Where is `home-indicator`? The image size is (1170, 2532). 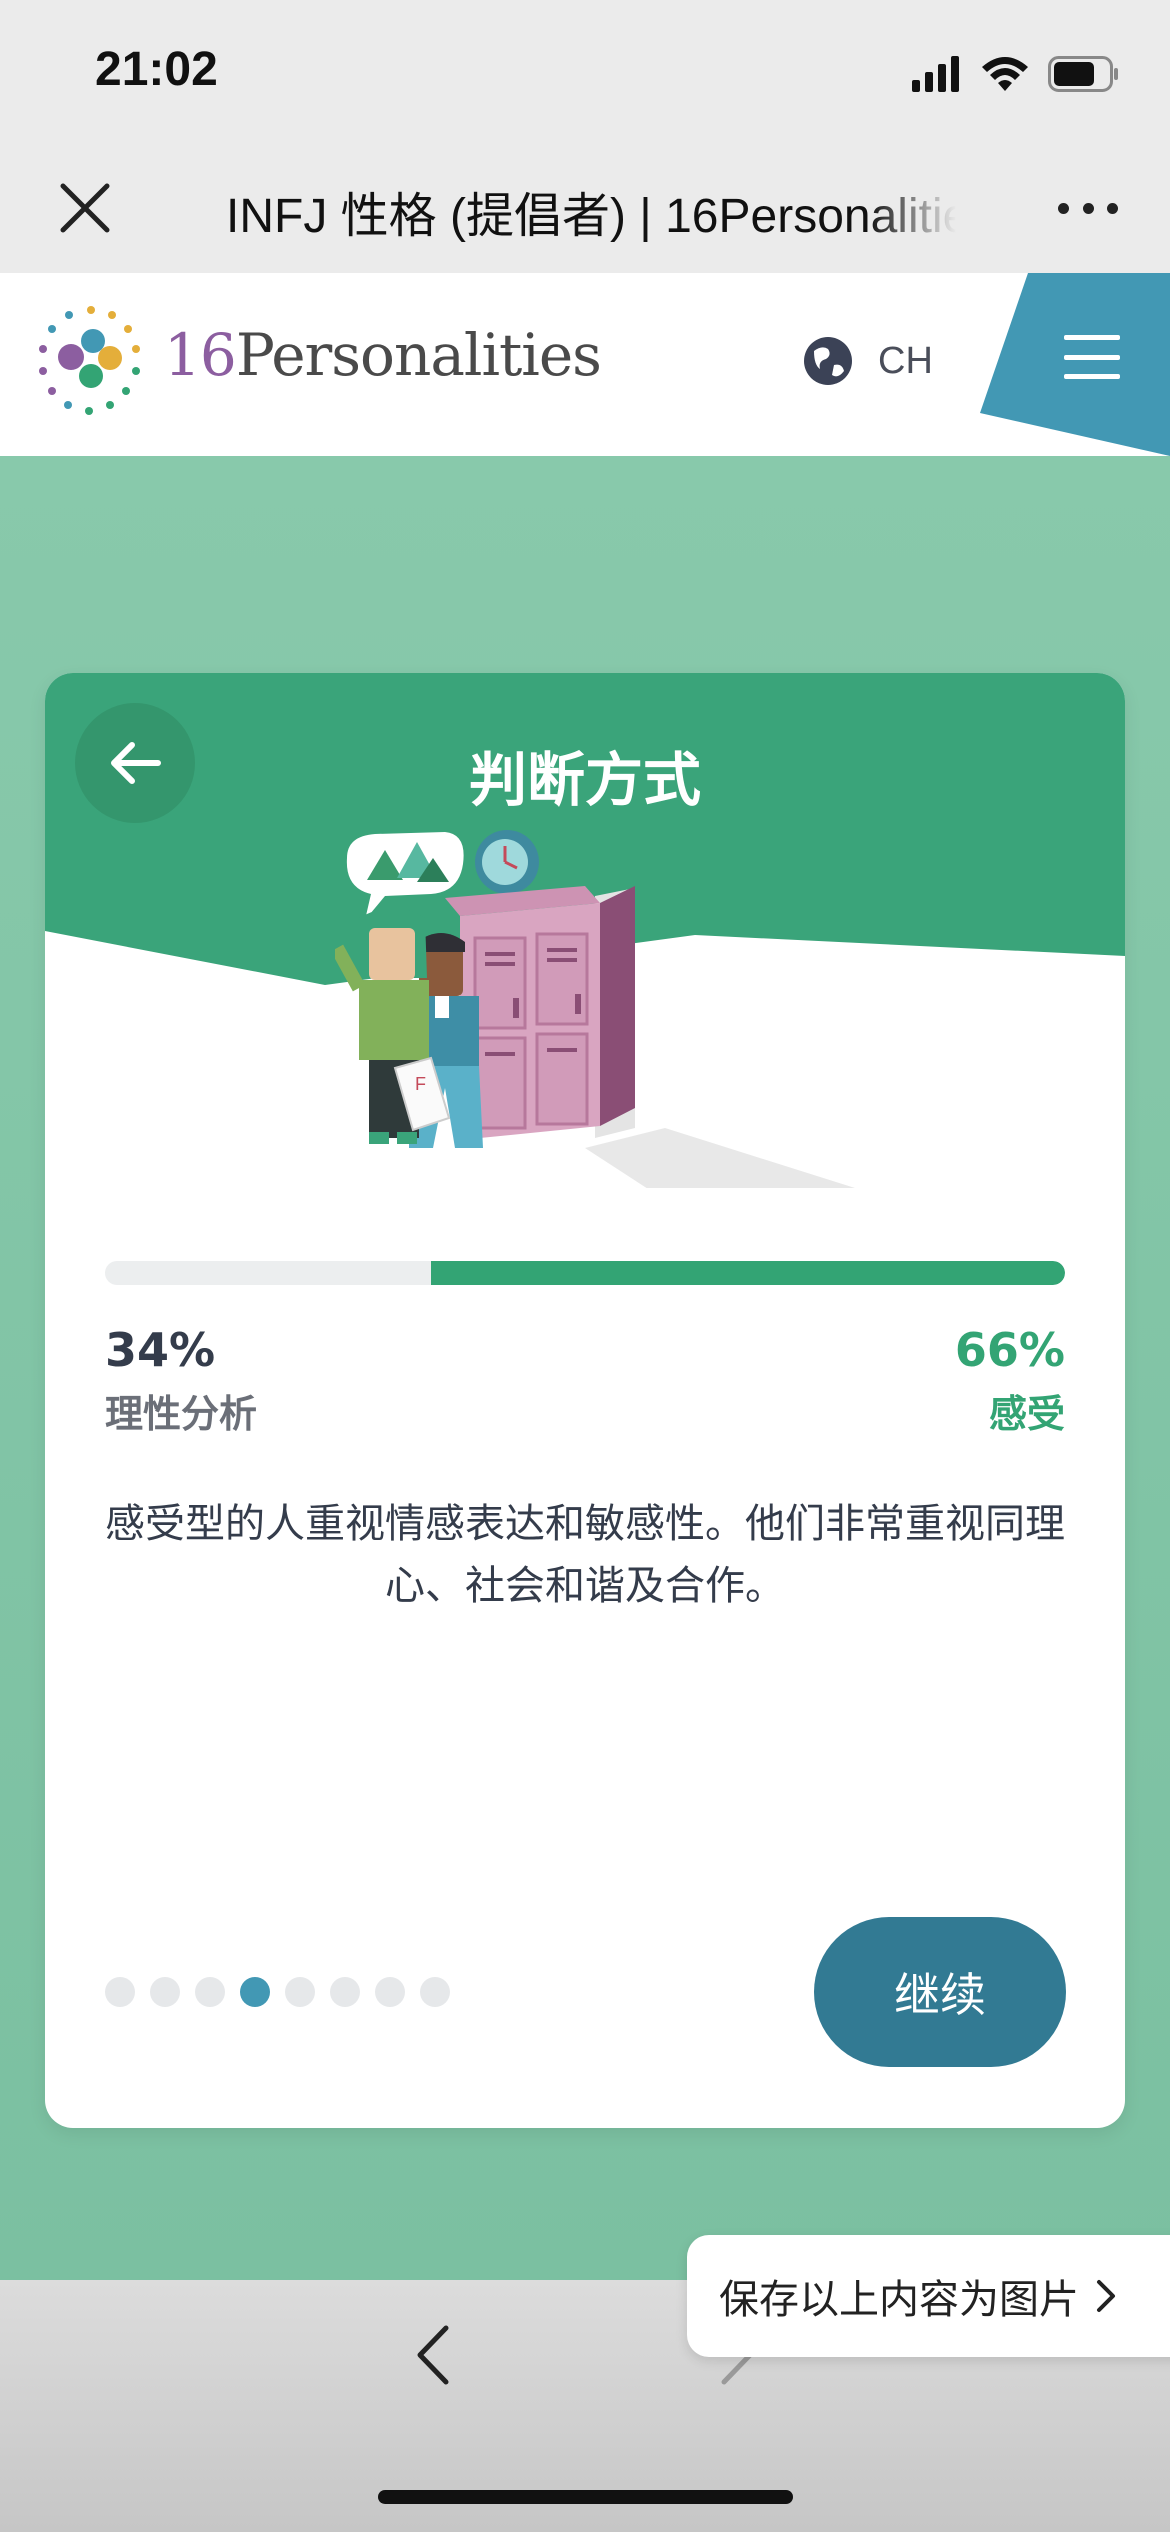 home-indicator is located at coordinates (585, 2497).